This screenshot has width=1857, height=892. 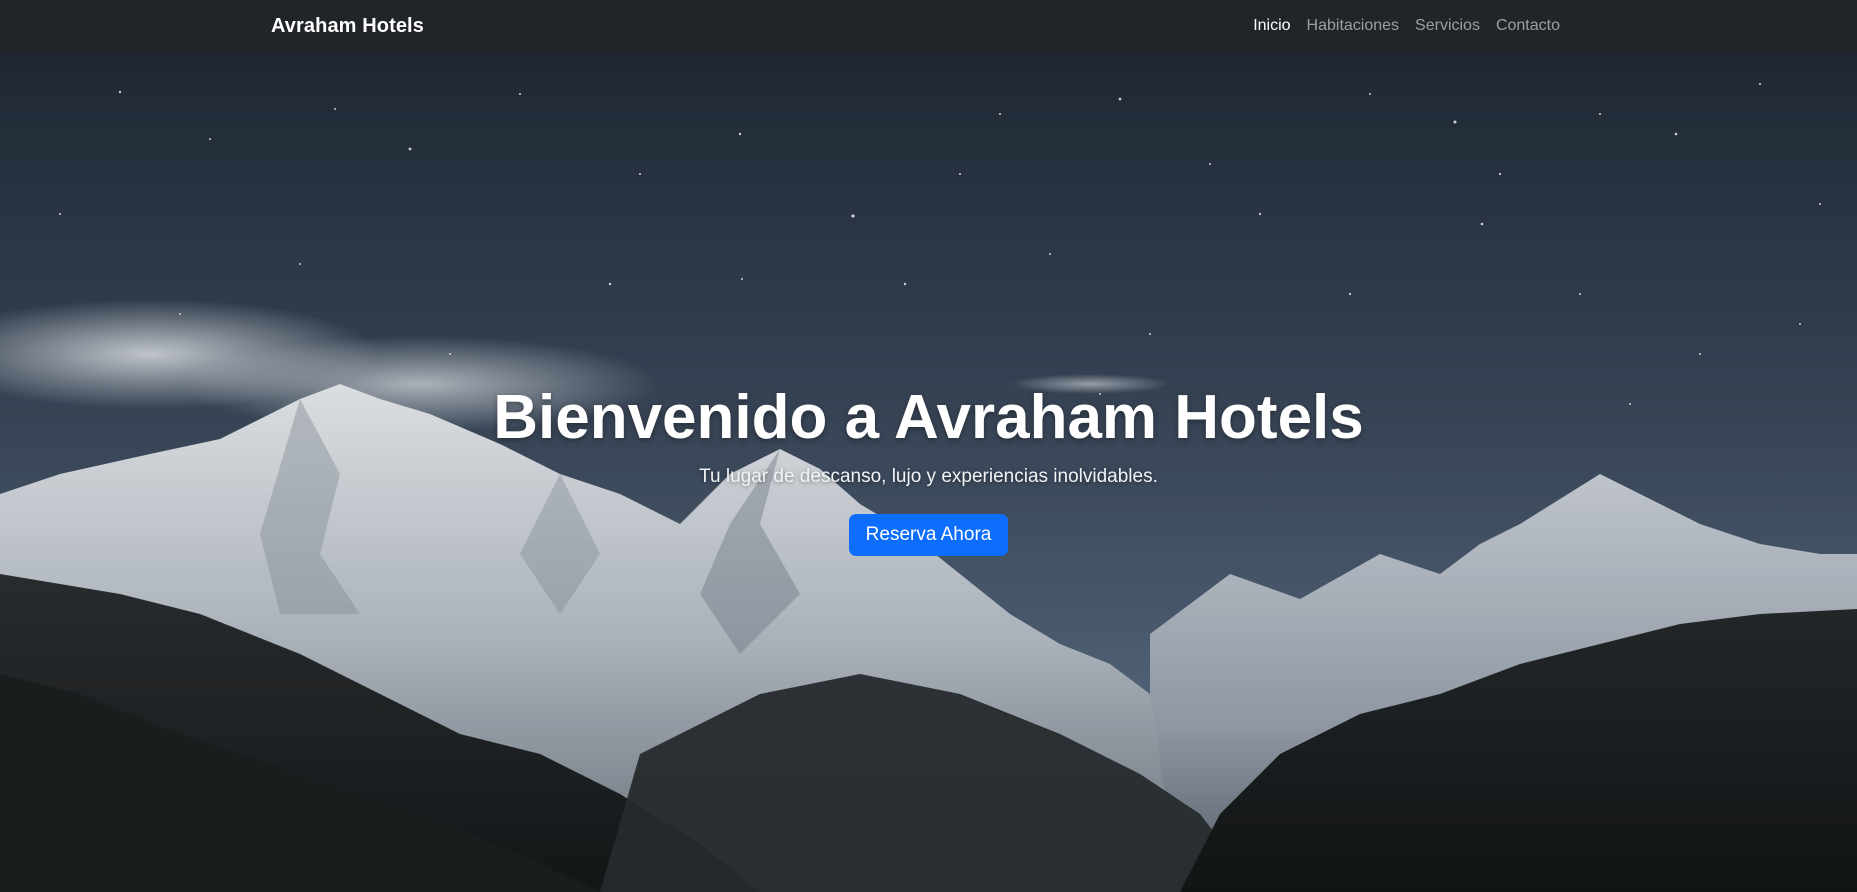 I want to click on nav-link-habitaciones: Habitaciones, so click(x=1353, y=26).